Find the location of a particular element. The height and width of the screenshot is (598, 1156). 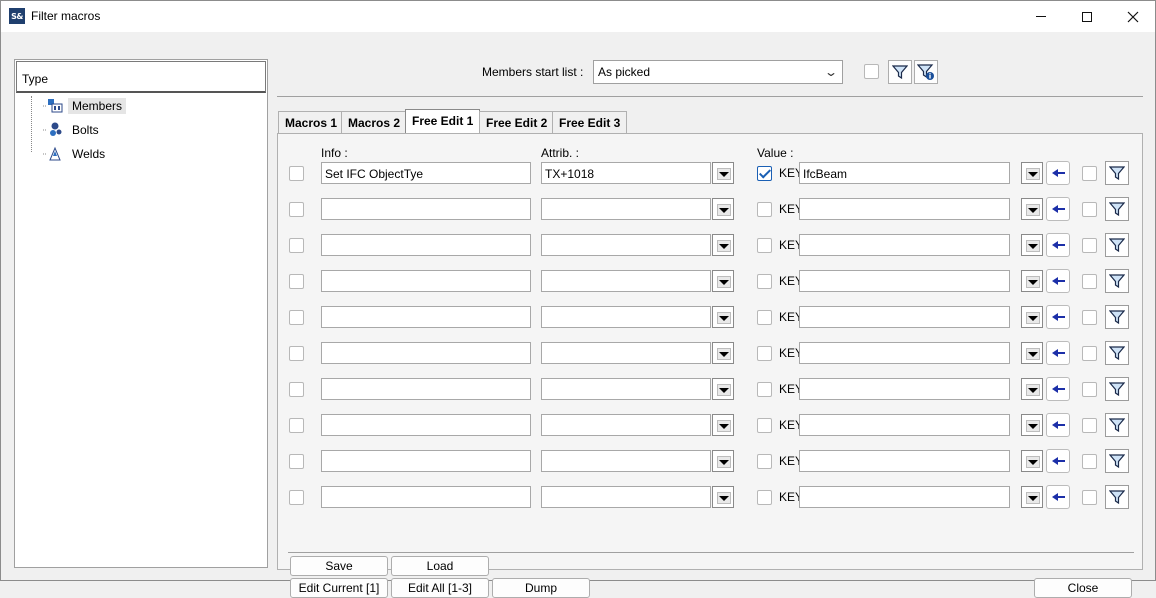

tree-header: Type is located at coordinates (141, 77).